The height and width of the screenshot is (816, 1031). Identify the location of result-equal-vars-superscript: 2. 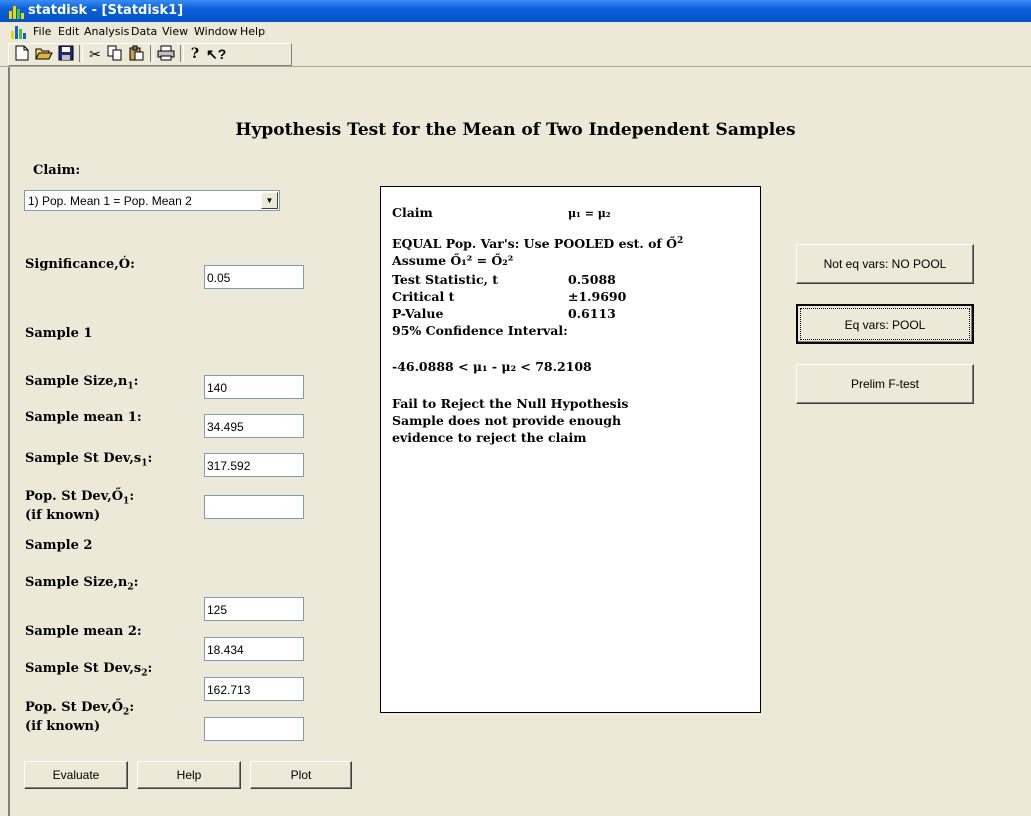
(680, 241).